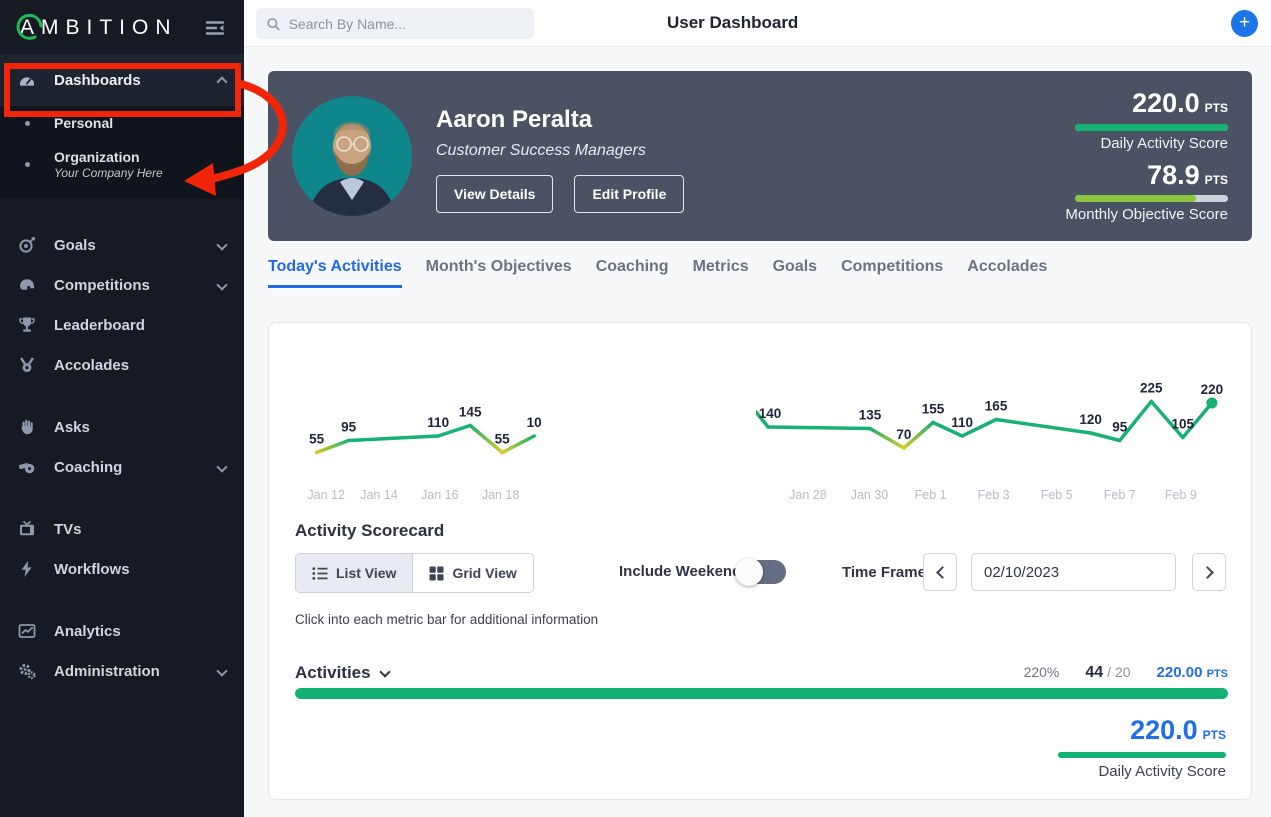 This screenshot has width=1271, height=817. I want to click on topbar: User Dashboard +, so click(757, 23).